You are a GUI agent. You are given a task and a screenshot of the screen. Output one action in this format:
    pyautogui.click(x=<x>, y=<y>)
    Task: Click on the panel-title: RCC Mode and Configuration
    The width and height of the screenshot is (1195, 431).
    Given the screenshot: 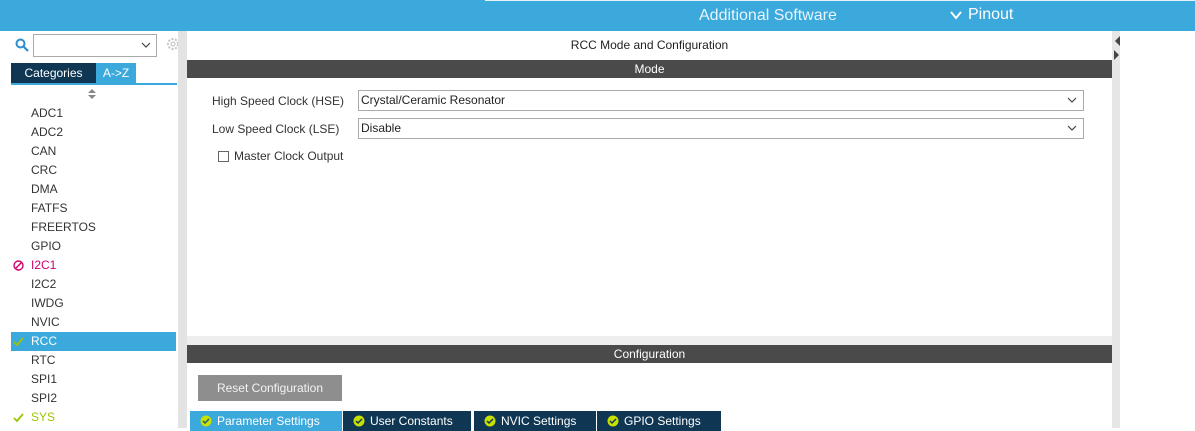 What is the action you would take?
    pyautogui.click(x=649, y=45)
    